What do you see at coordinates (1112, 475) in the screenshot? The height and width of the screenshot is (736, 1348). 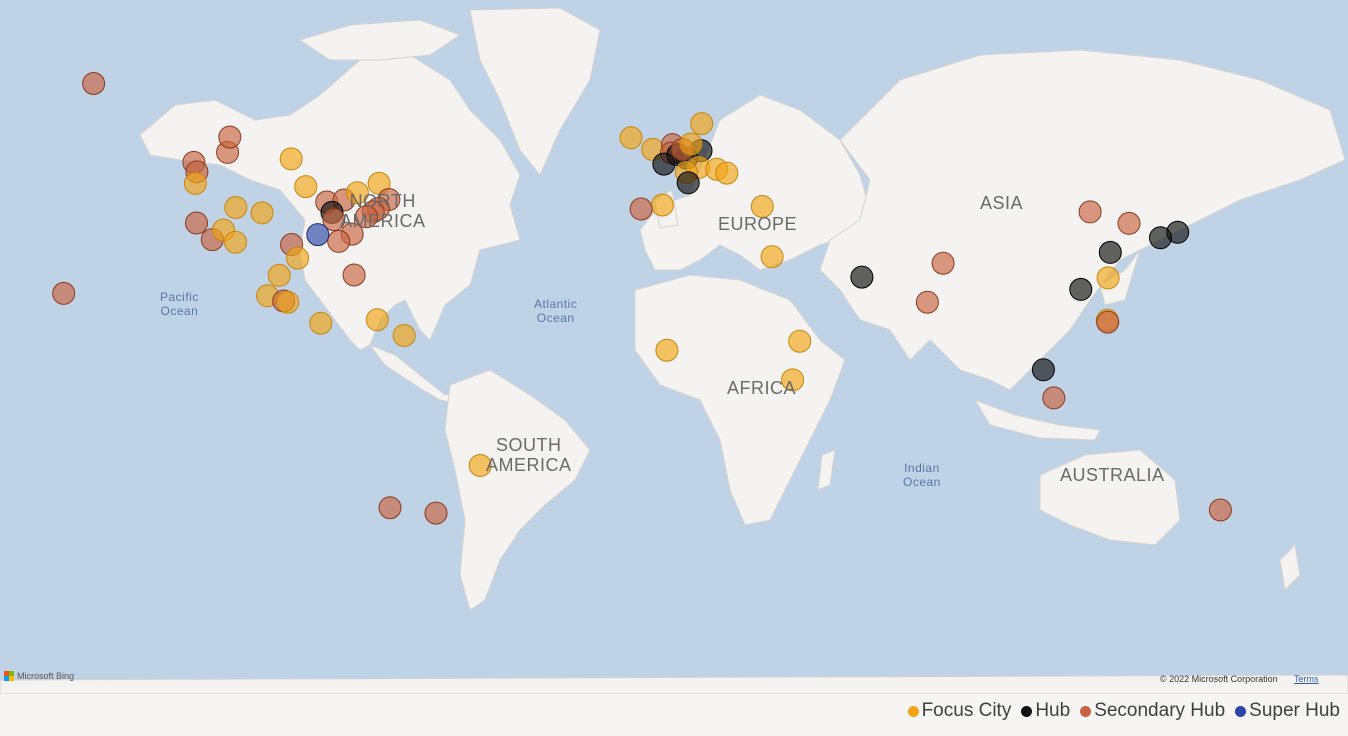 I see `continent-label-australia: AUSTRALIA` at bounding box center [1112, 475].